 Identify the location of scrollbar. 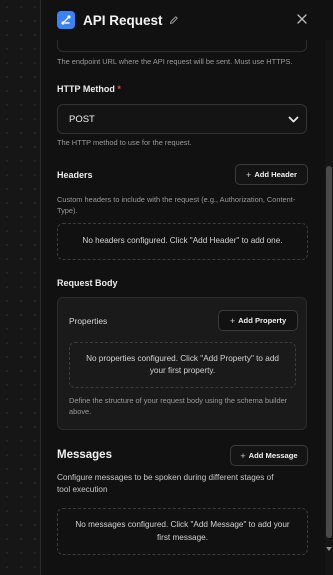
(329, 287).